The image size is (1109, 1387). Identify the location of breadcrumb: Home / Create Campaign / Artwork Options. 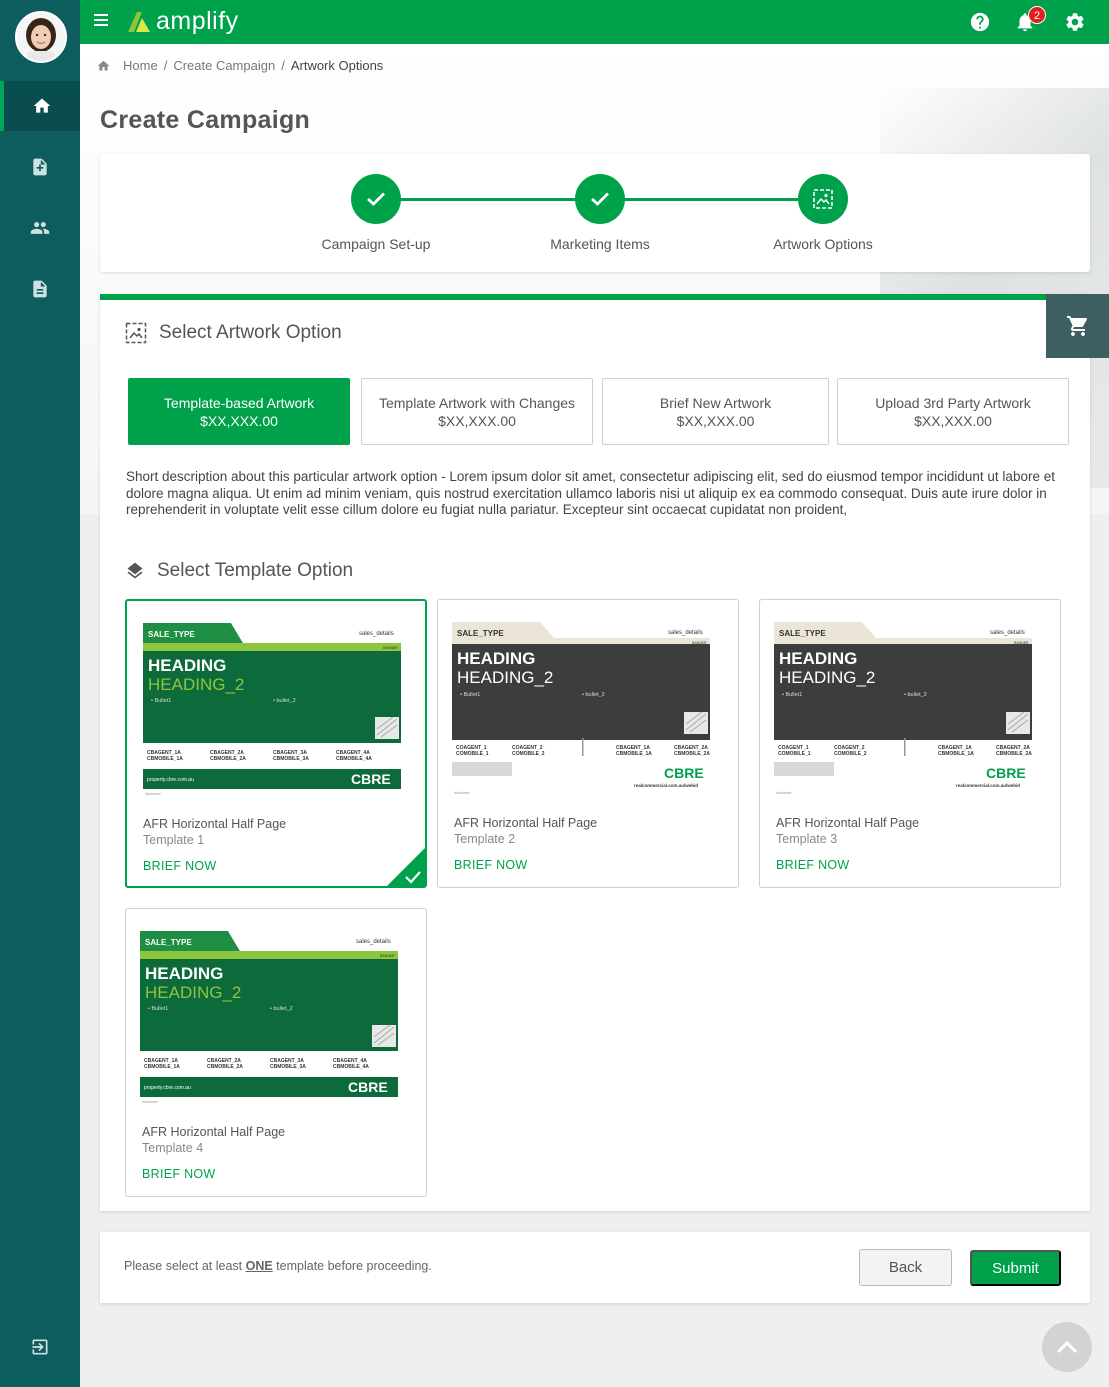
(239, 65).